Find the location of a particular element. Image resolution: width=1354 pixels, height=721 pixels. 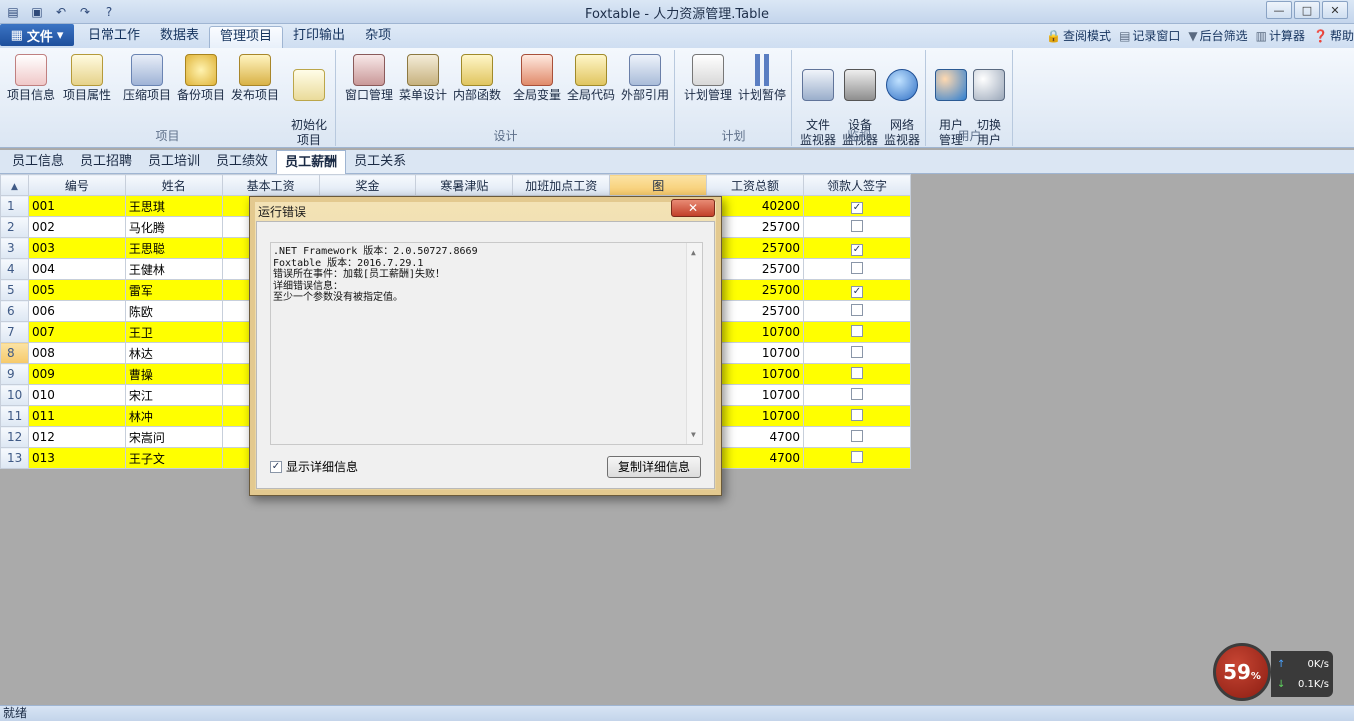

cell-code: 009 is located at coordinates (76, 374).